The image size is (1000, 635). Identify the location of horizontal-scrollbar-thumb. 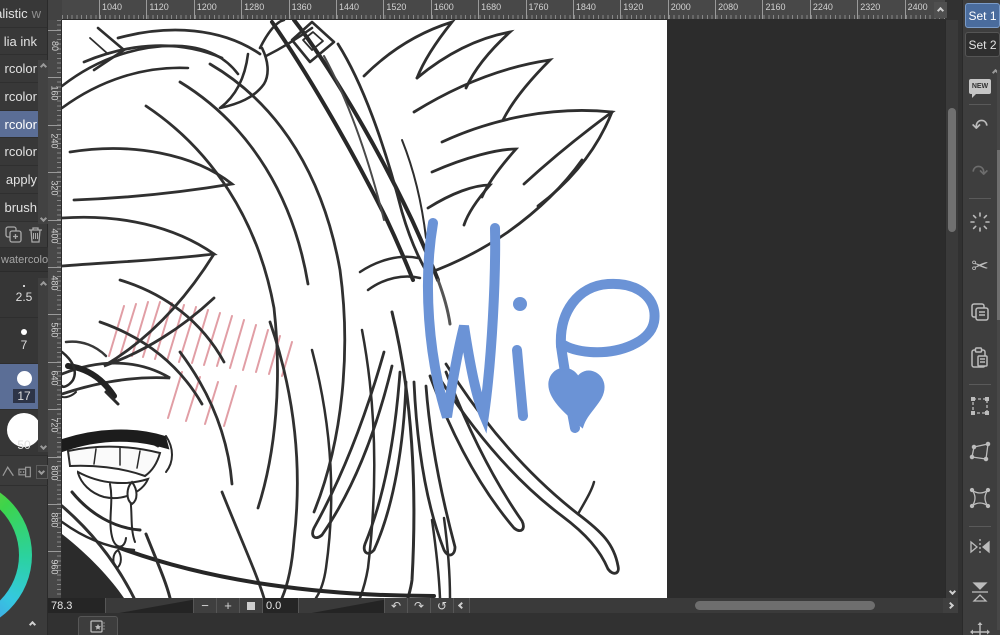
(785, 605).